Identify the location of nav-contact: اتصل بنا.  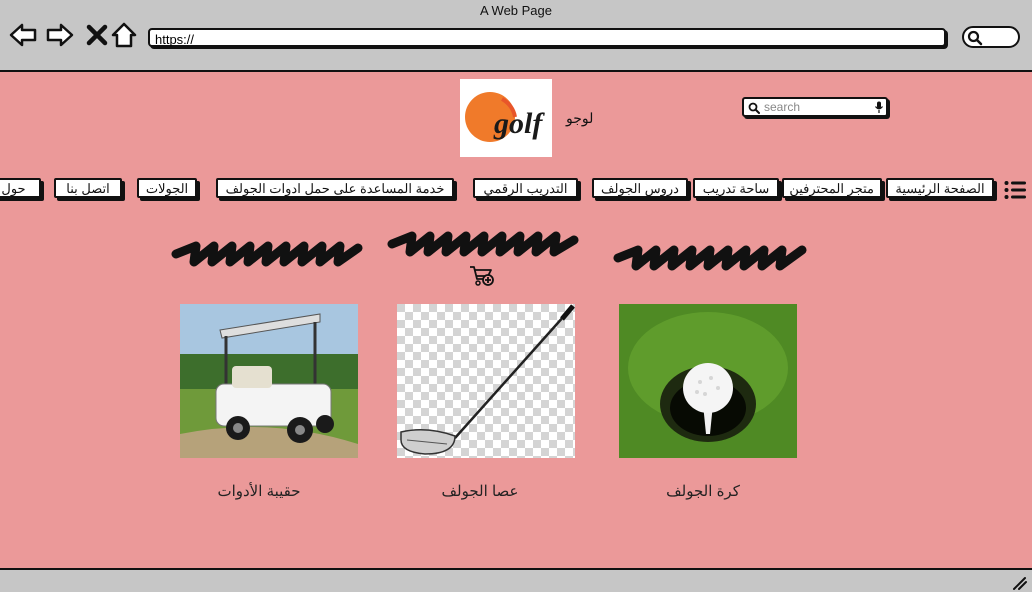
(88, 188).